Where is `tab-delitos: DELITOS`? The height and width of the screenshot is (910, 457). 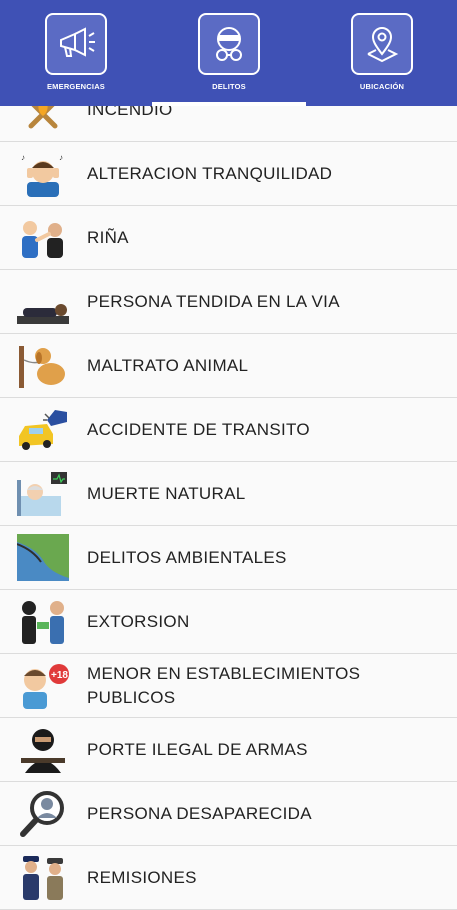
tab-delitos: DELITOS is located at coordinates (229, 52).